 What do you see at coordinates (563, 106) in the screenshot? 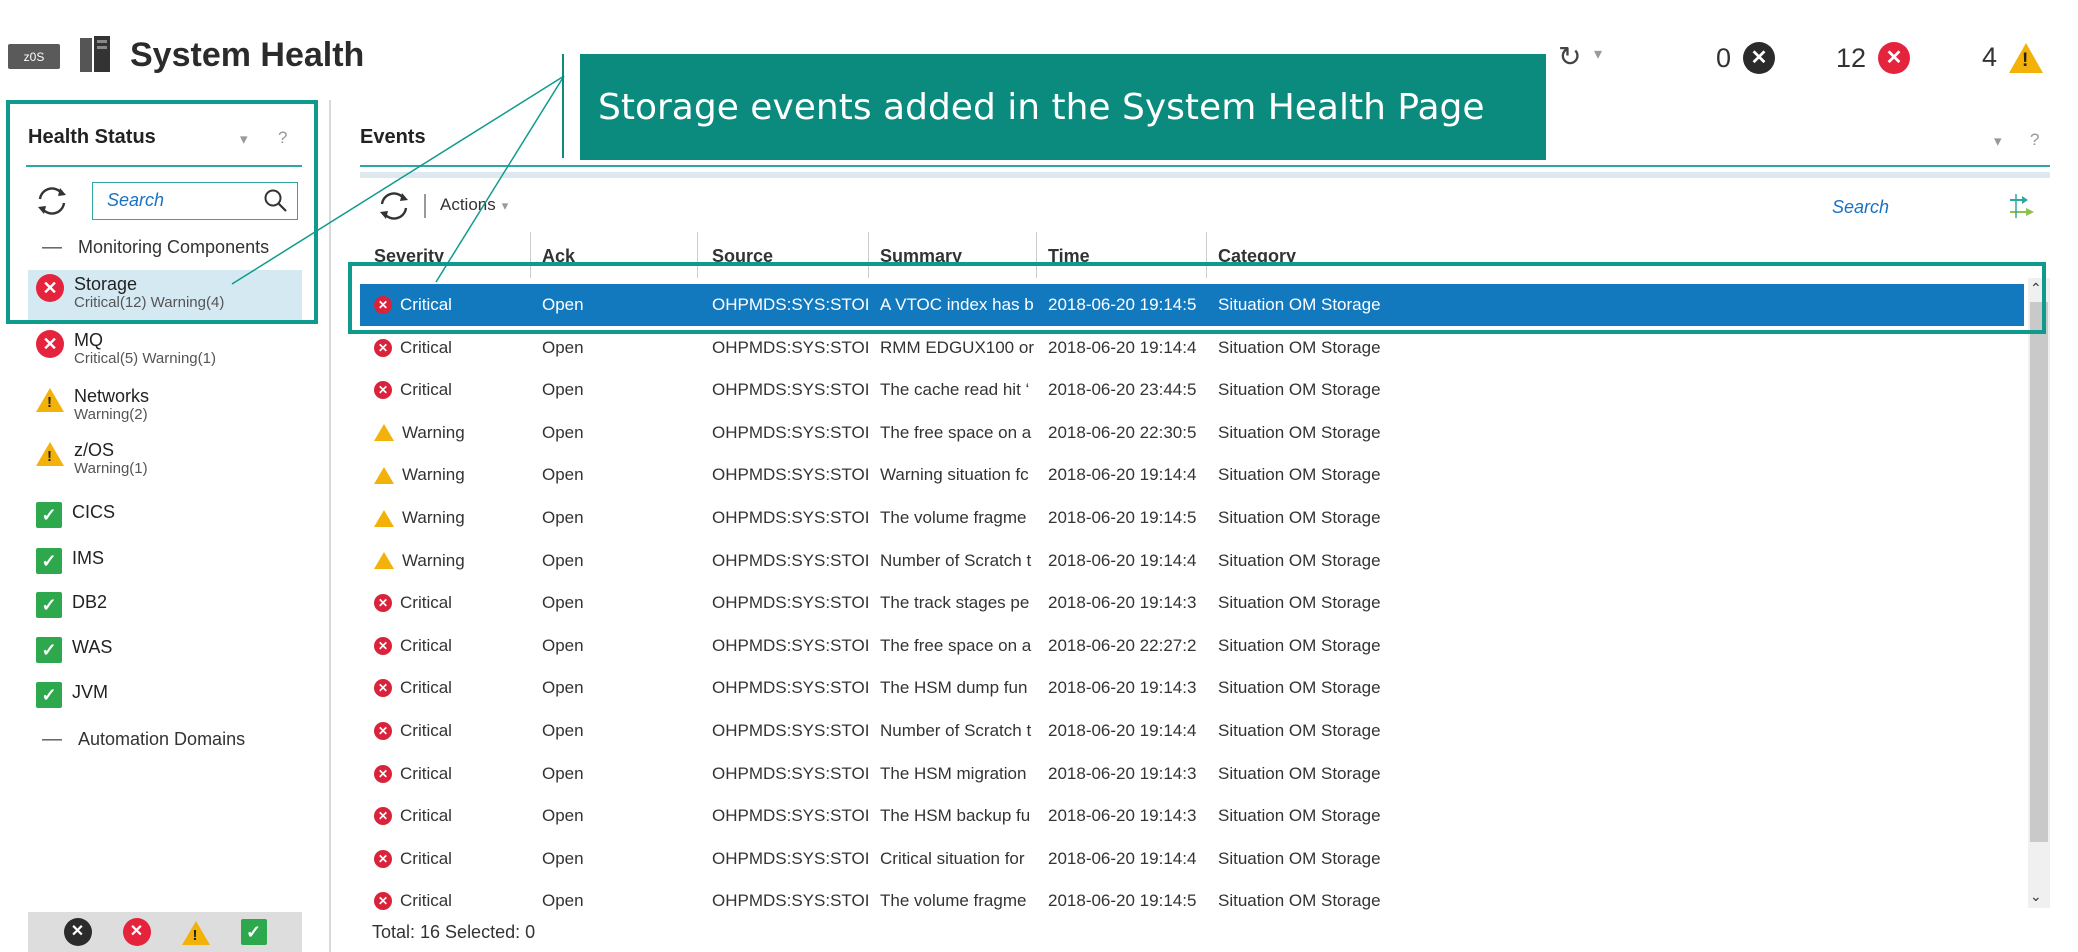
I see `callout-pointer` at bounding box center [563, 106].